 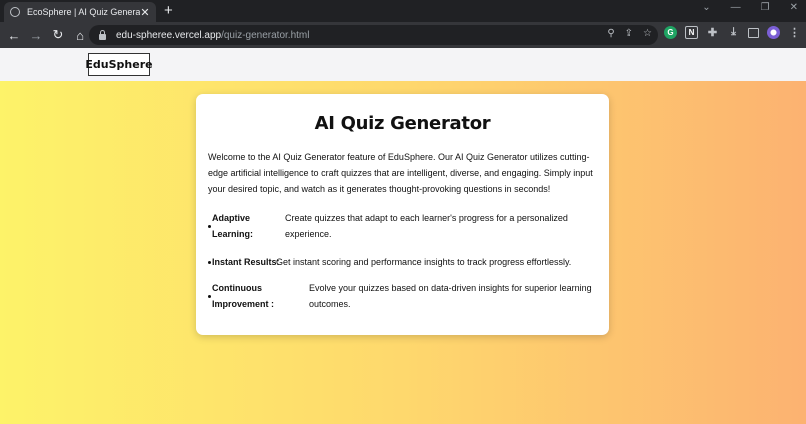 What do you see at coordinates (736, 7) in the screenshot?
I see `minimize-icon: —` at bounding box center [736, 7].